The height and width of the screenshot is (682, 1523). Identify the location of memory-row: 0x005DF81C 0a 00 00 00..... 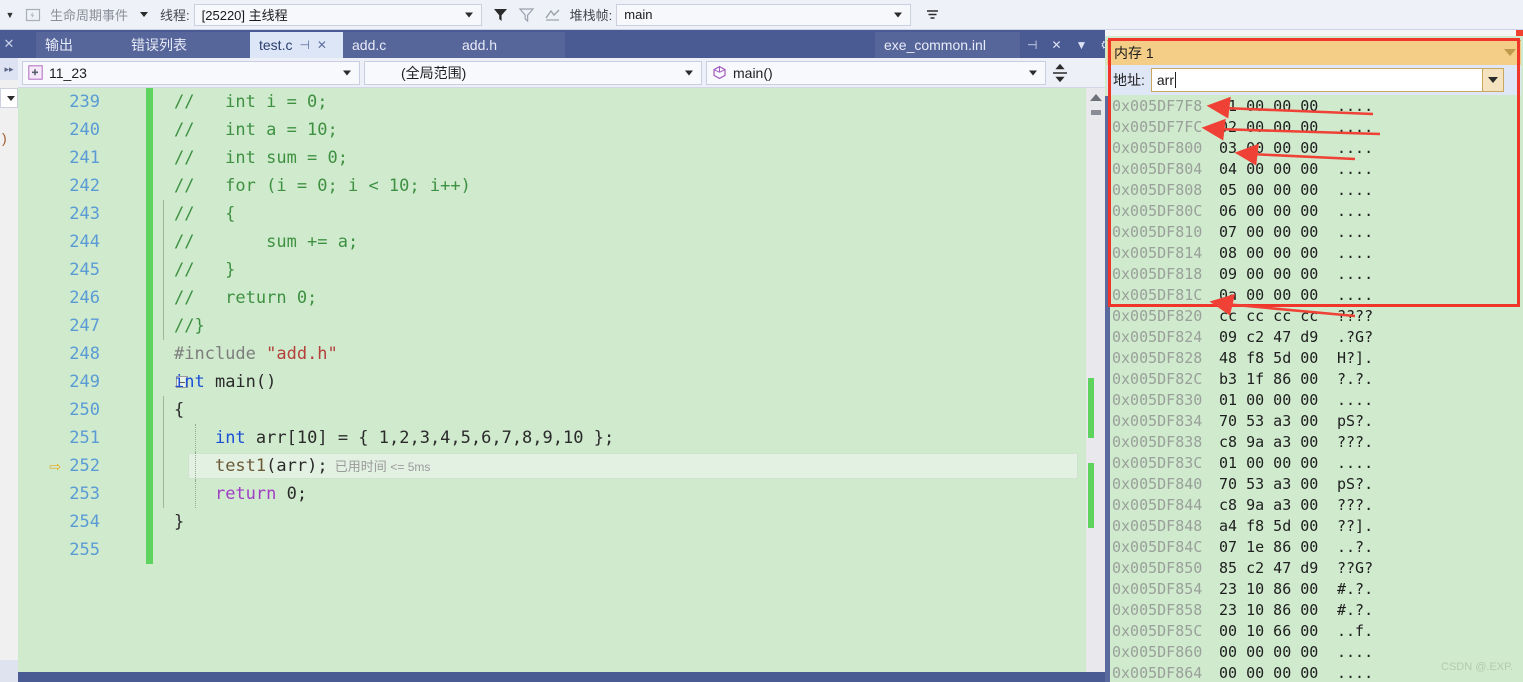
(1314, 294).